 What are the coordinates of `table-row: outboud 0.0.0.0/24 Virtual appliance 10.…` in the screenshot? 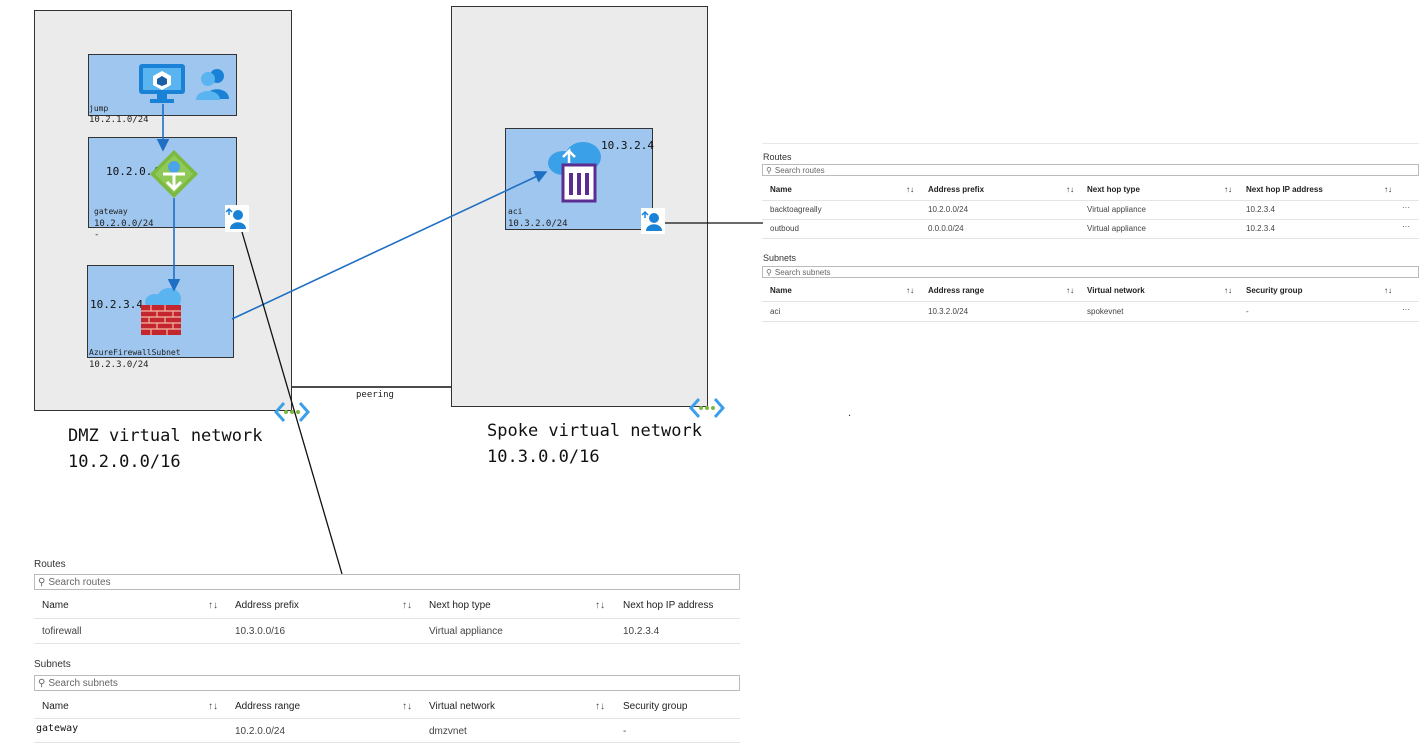 It's located at (1090, 229).